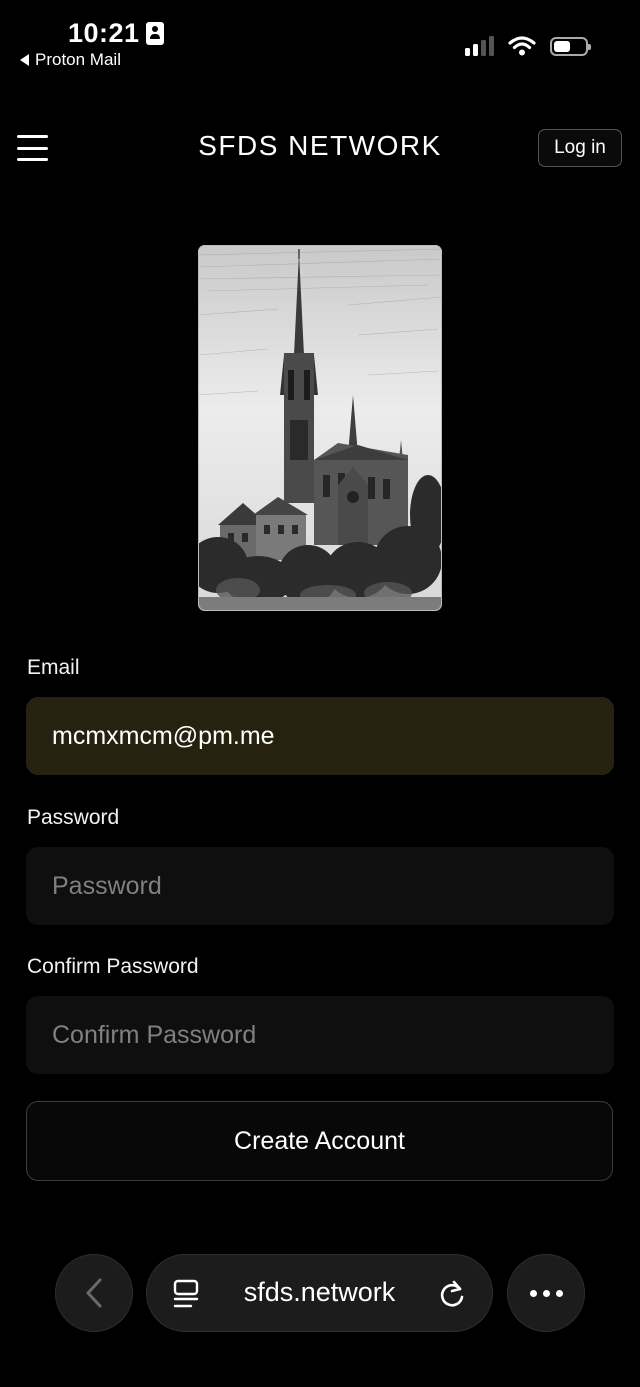  I want to click on reload-icon, so click(452, 1294).